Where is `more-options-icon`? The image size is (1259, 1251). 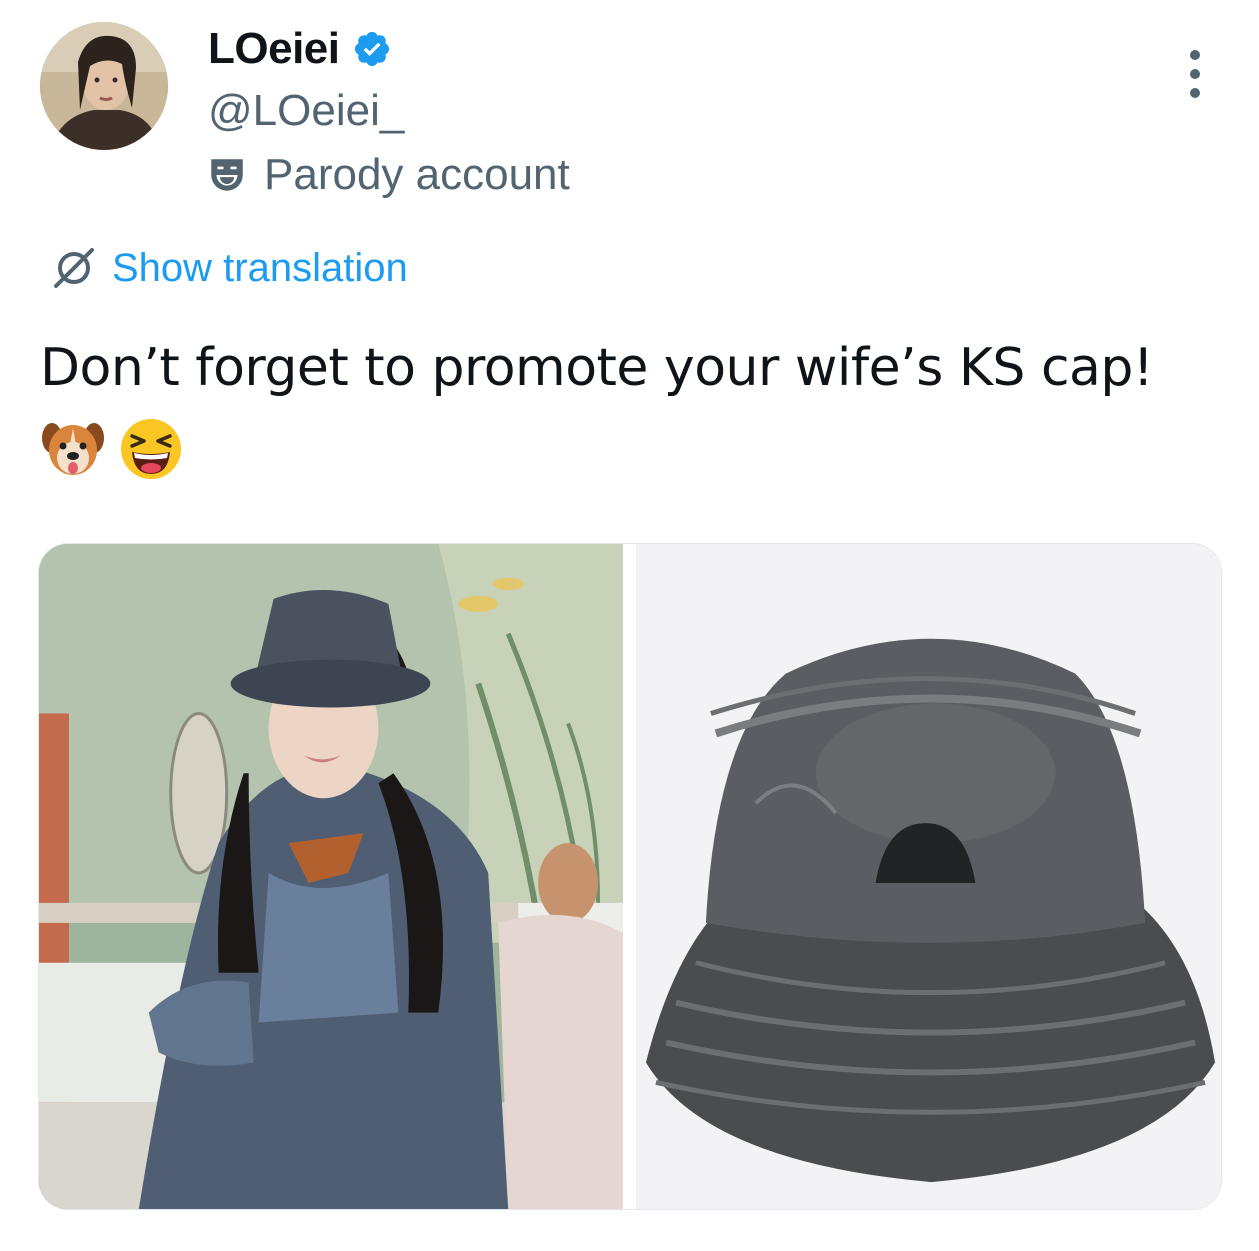
more-options-icon is located at coordinates (1195, 74).